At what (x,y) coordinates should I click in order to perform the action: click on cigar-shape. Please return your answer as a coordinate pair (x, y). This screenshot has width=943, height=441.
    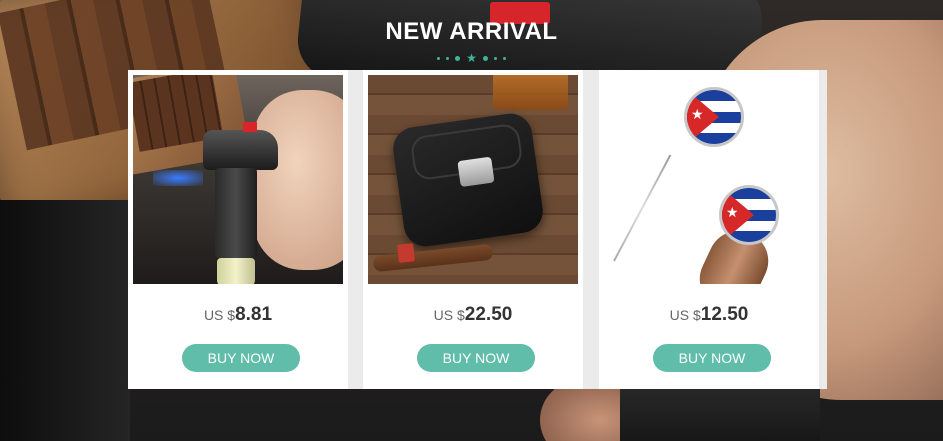
    Looking at the image, I should click on (433, 258).